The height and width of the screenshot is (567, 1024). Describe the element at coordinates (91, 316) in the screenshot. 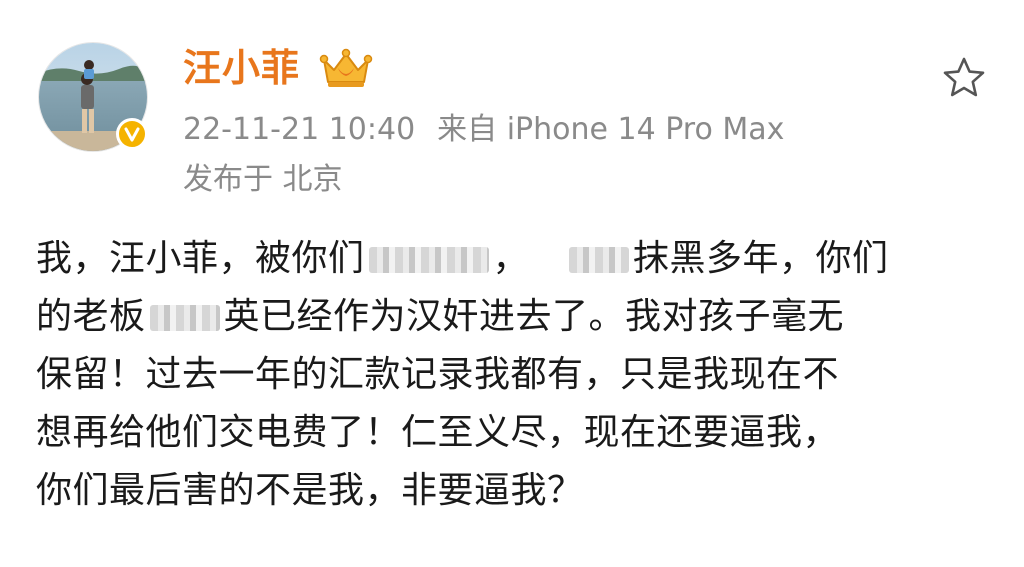

I see `content-text: 的老板` at that location.